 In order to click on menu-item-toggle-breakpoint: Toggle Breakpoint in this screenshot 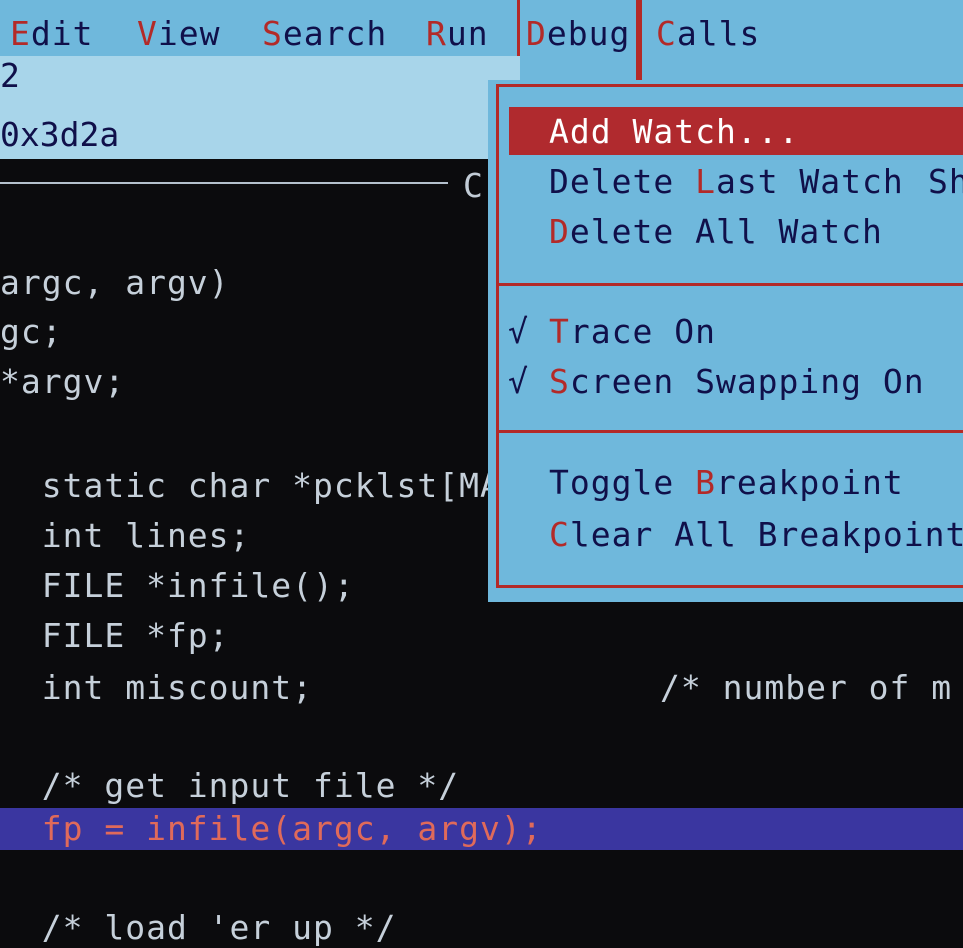, I will do `click(726, 483)`.